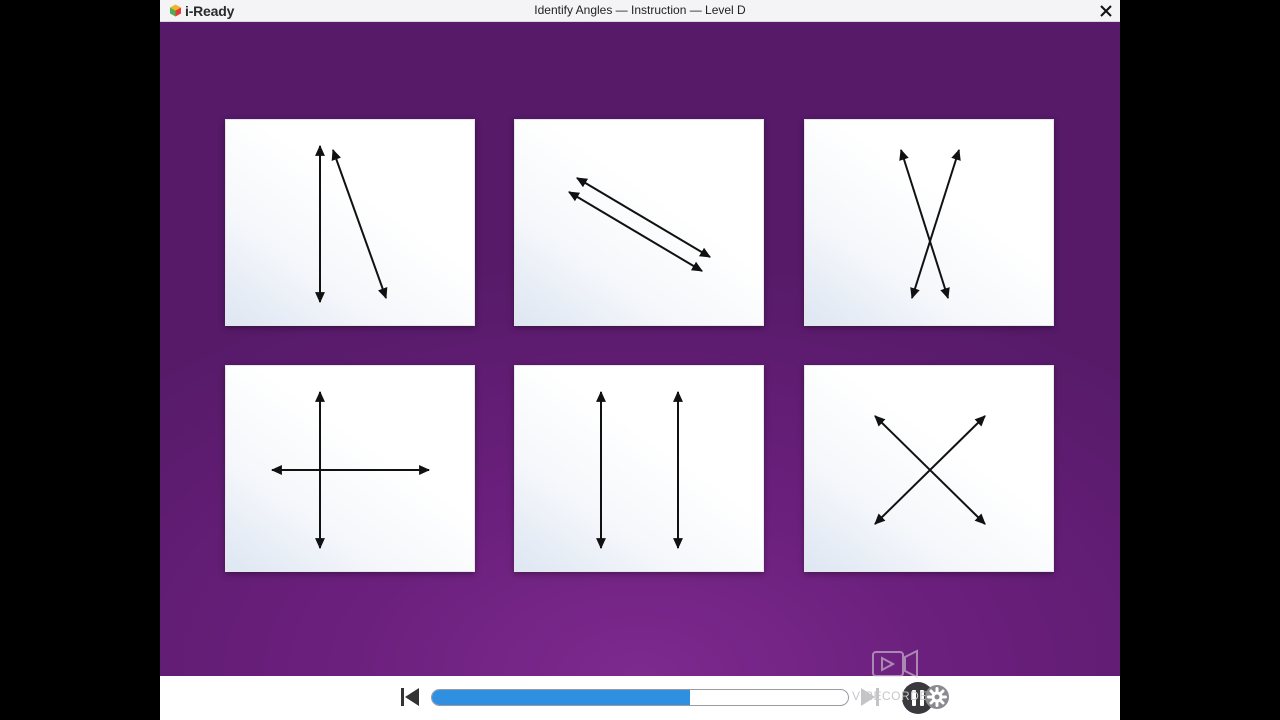 This screenshot has height=720, width=1280. I want to click on skip-back-icon, so click(410, 697).